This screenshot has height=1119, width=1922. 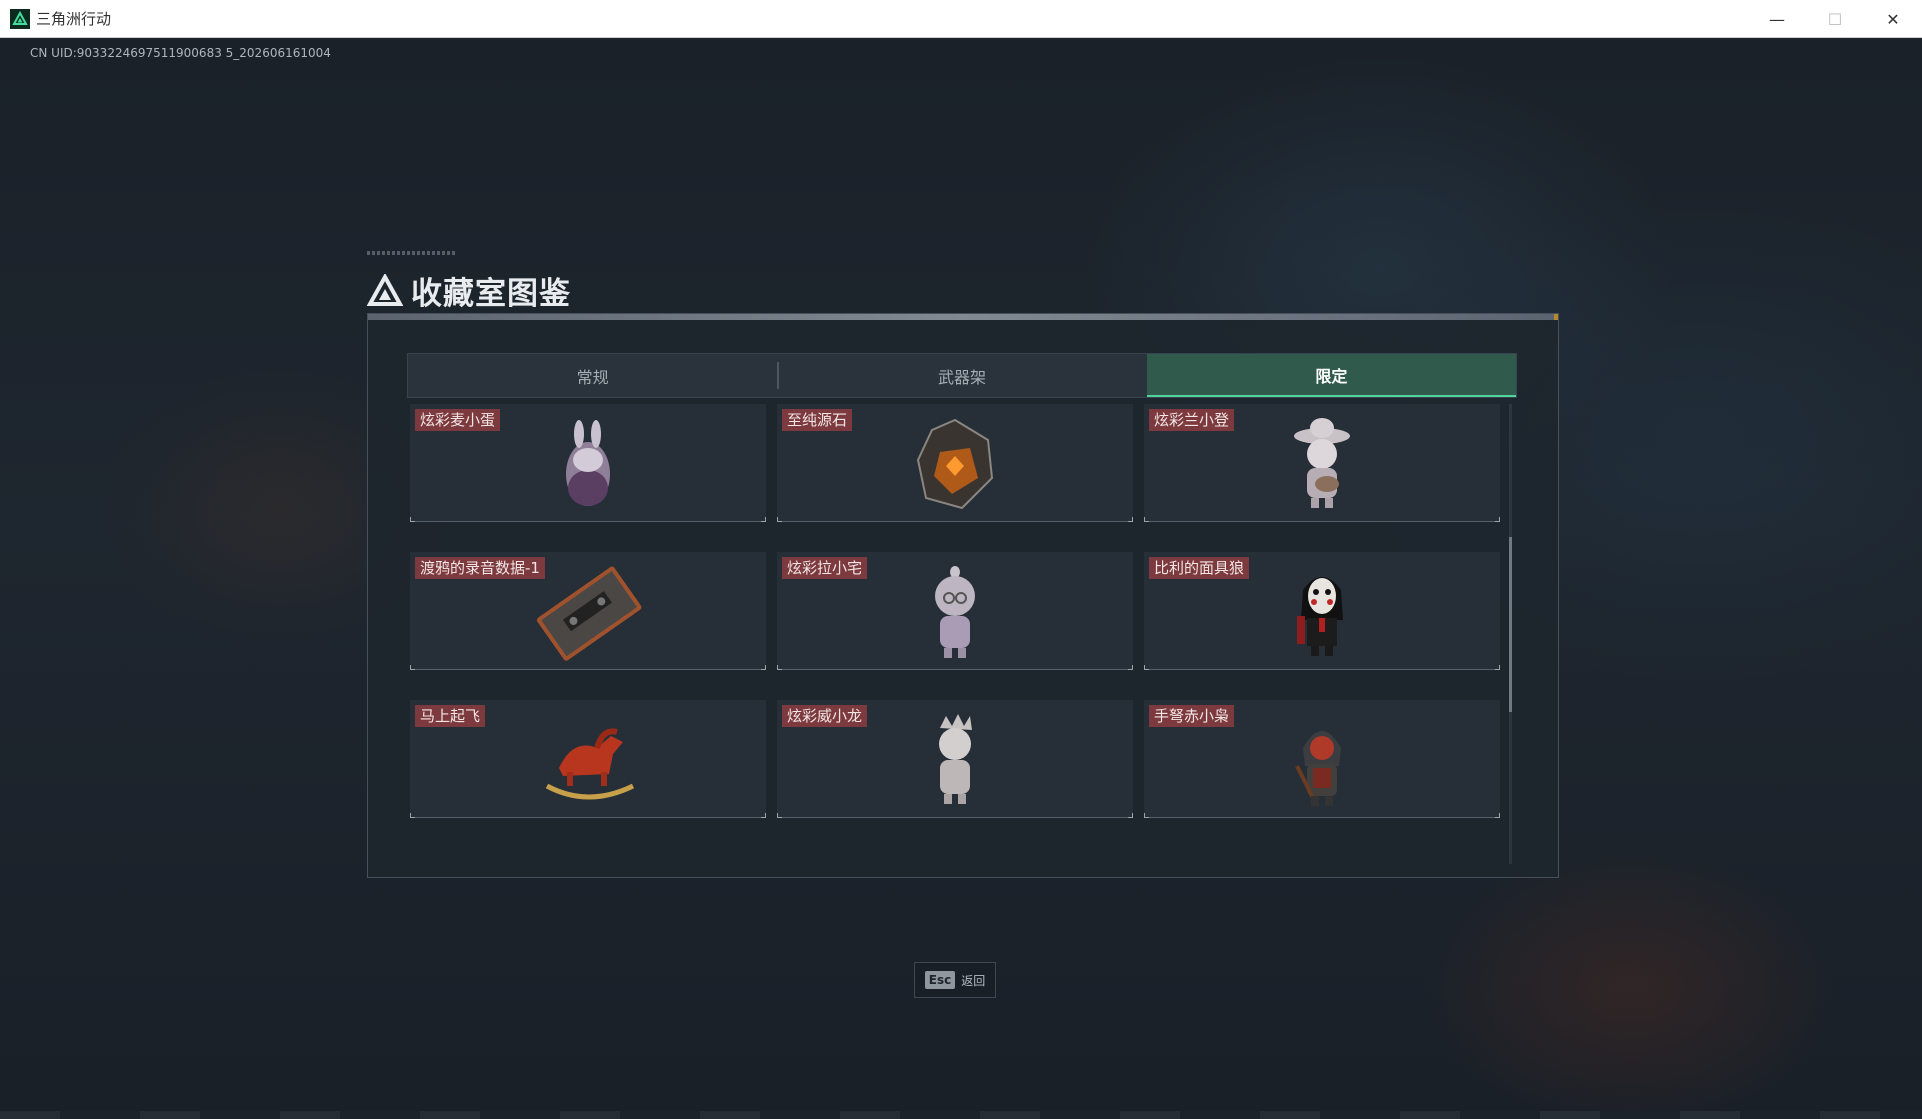 What do you see at coordinates (1777, 19) in the screenshot?
I see `minimize-button: —` at bounding box center [1777, 19].